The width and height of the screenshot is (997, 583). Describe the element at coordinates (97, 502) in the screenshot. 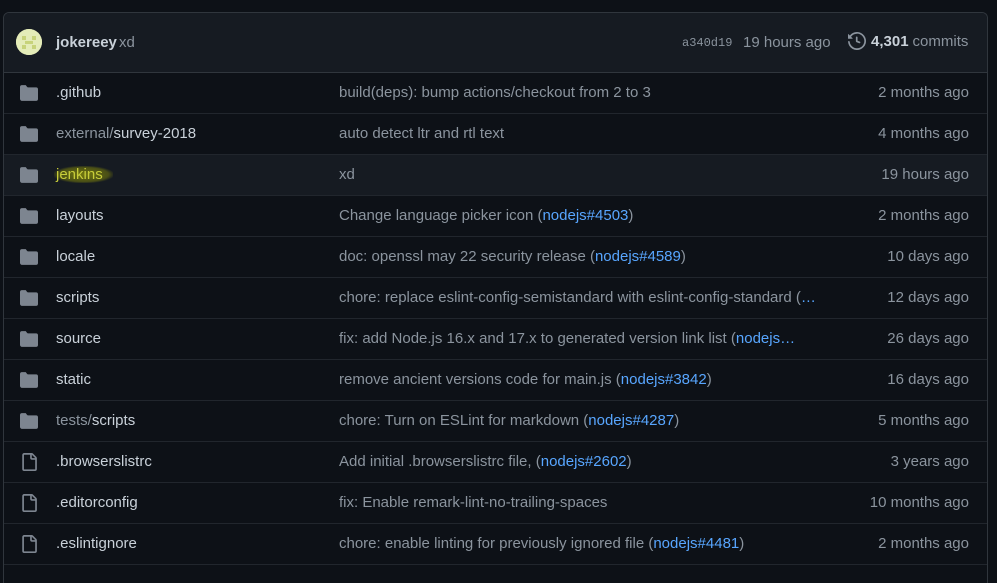

I see `file-name-link: .editorconfig` at that location.